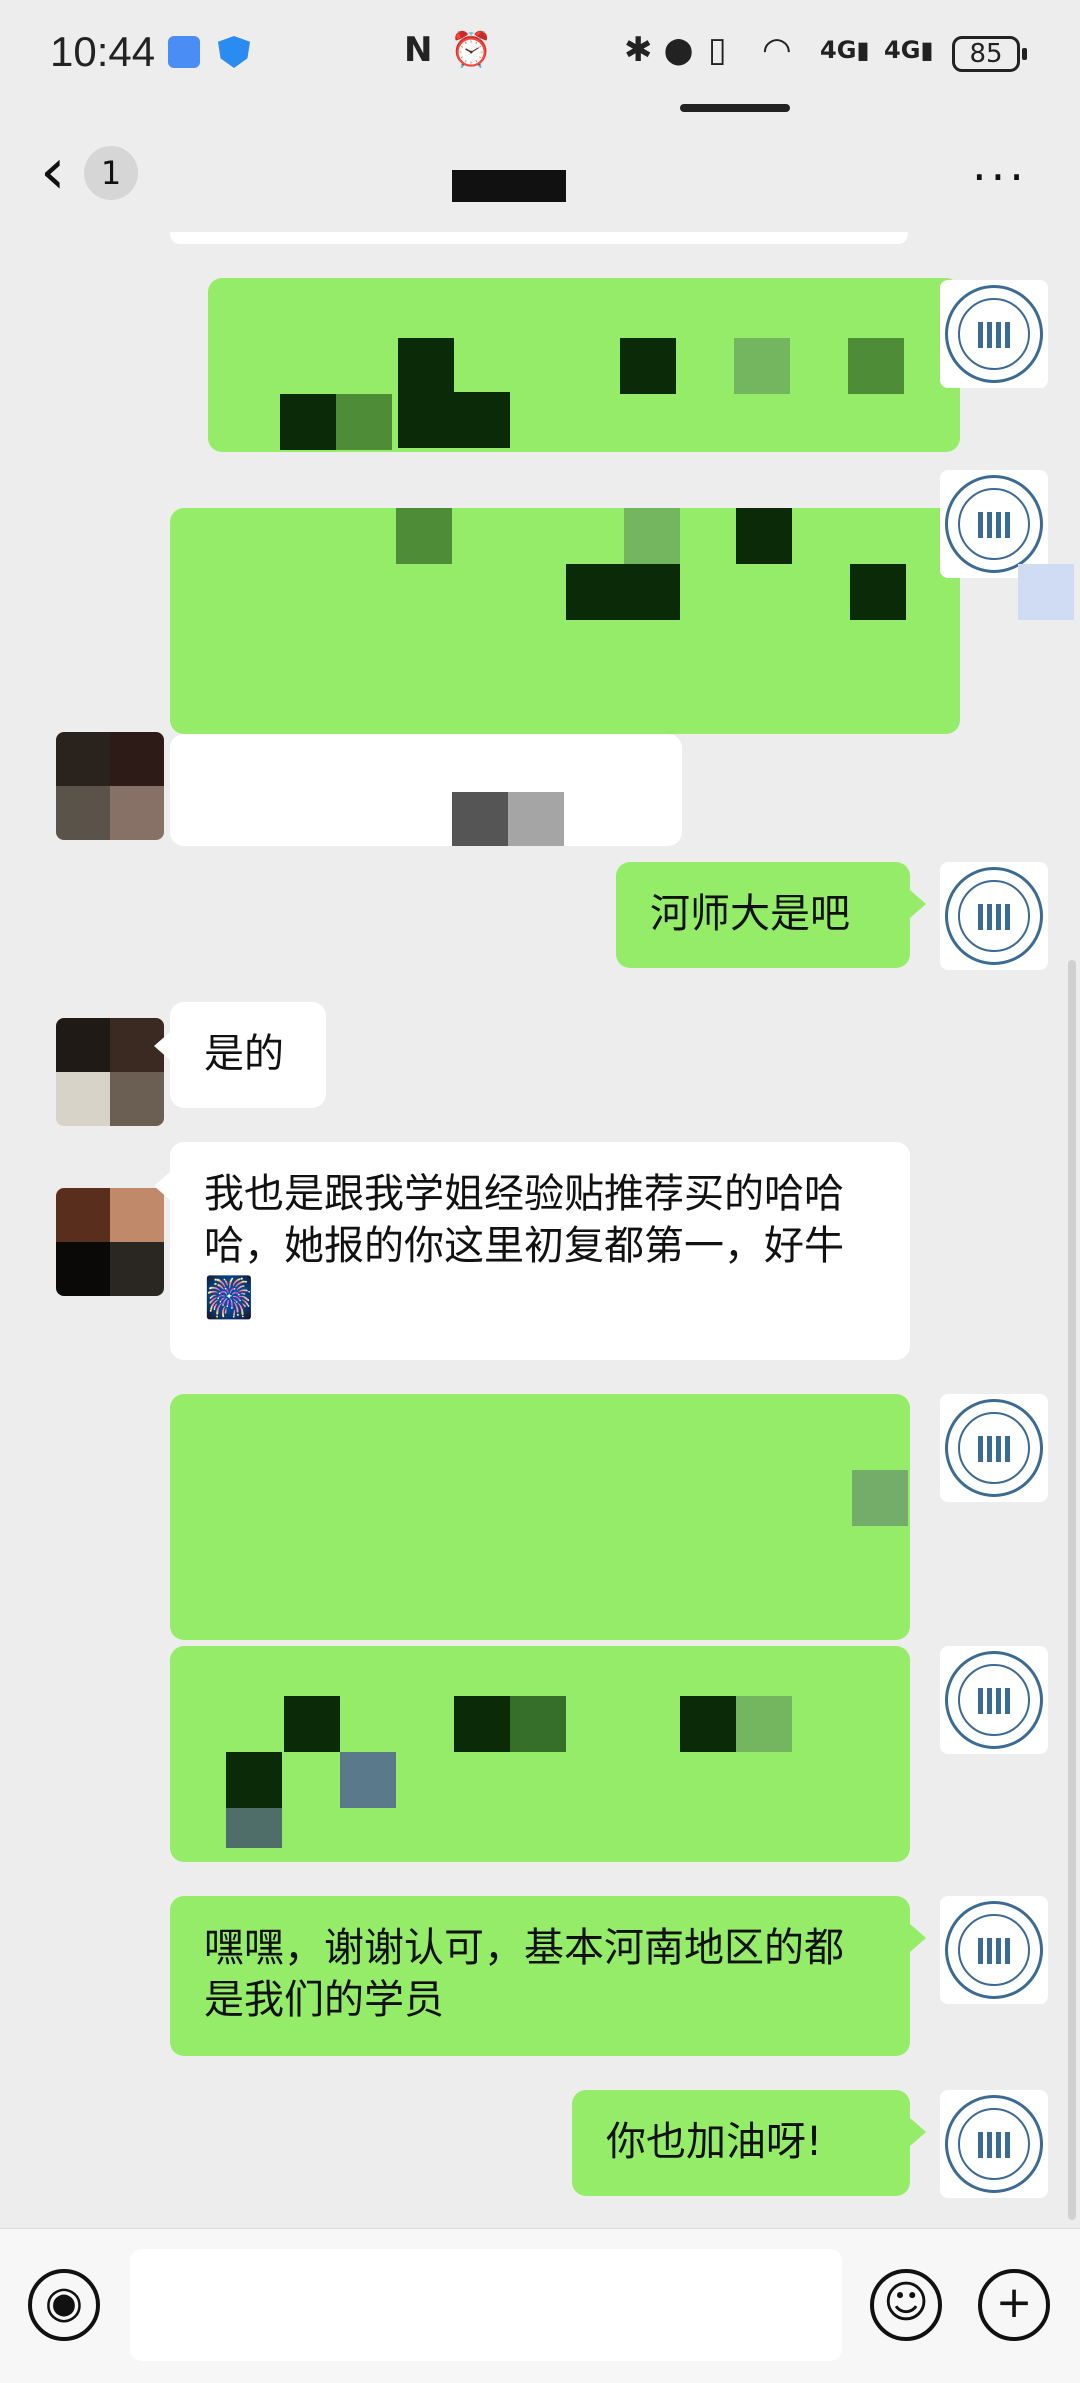 The width and height of the screenshot is (1080, 2383). I want to click on input-bar: ◉ ☺ +, so click(540, 2305).